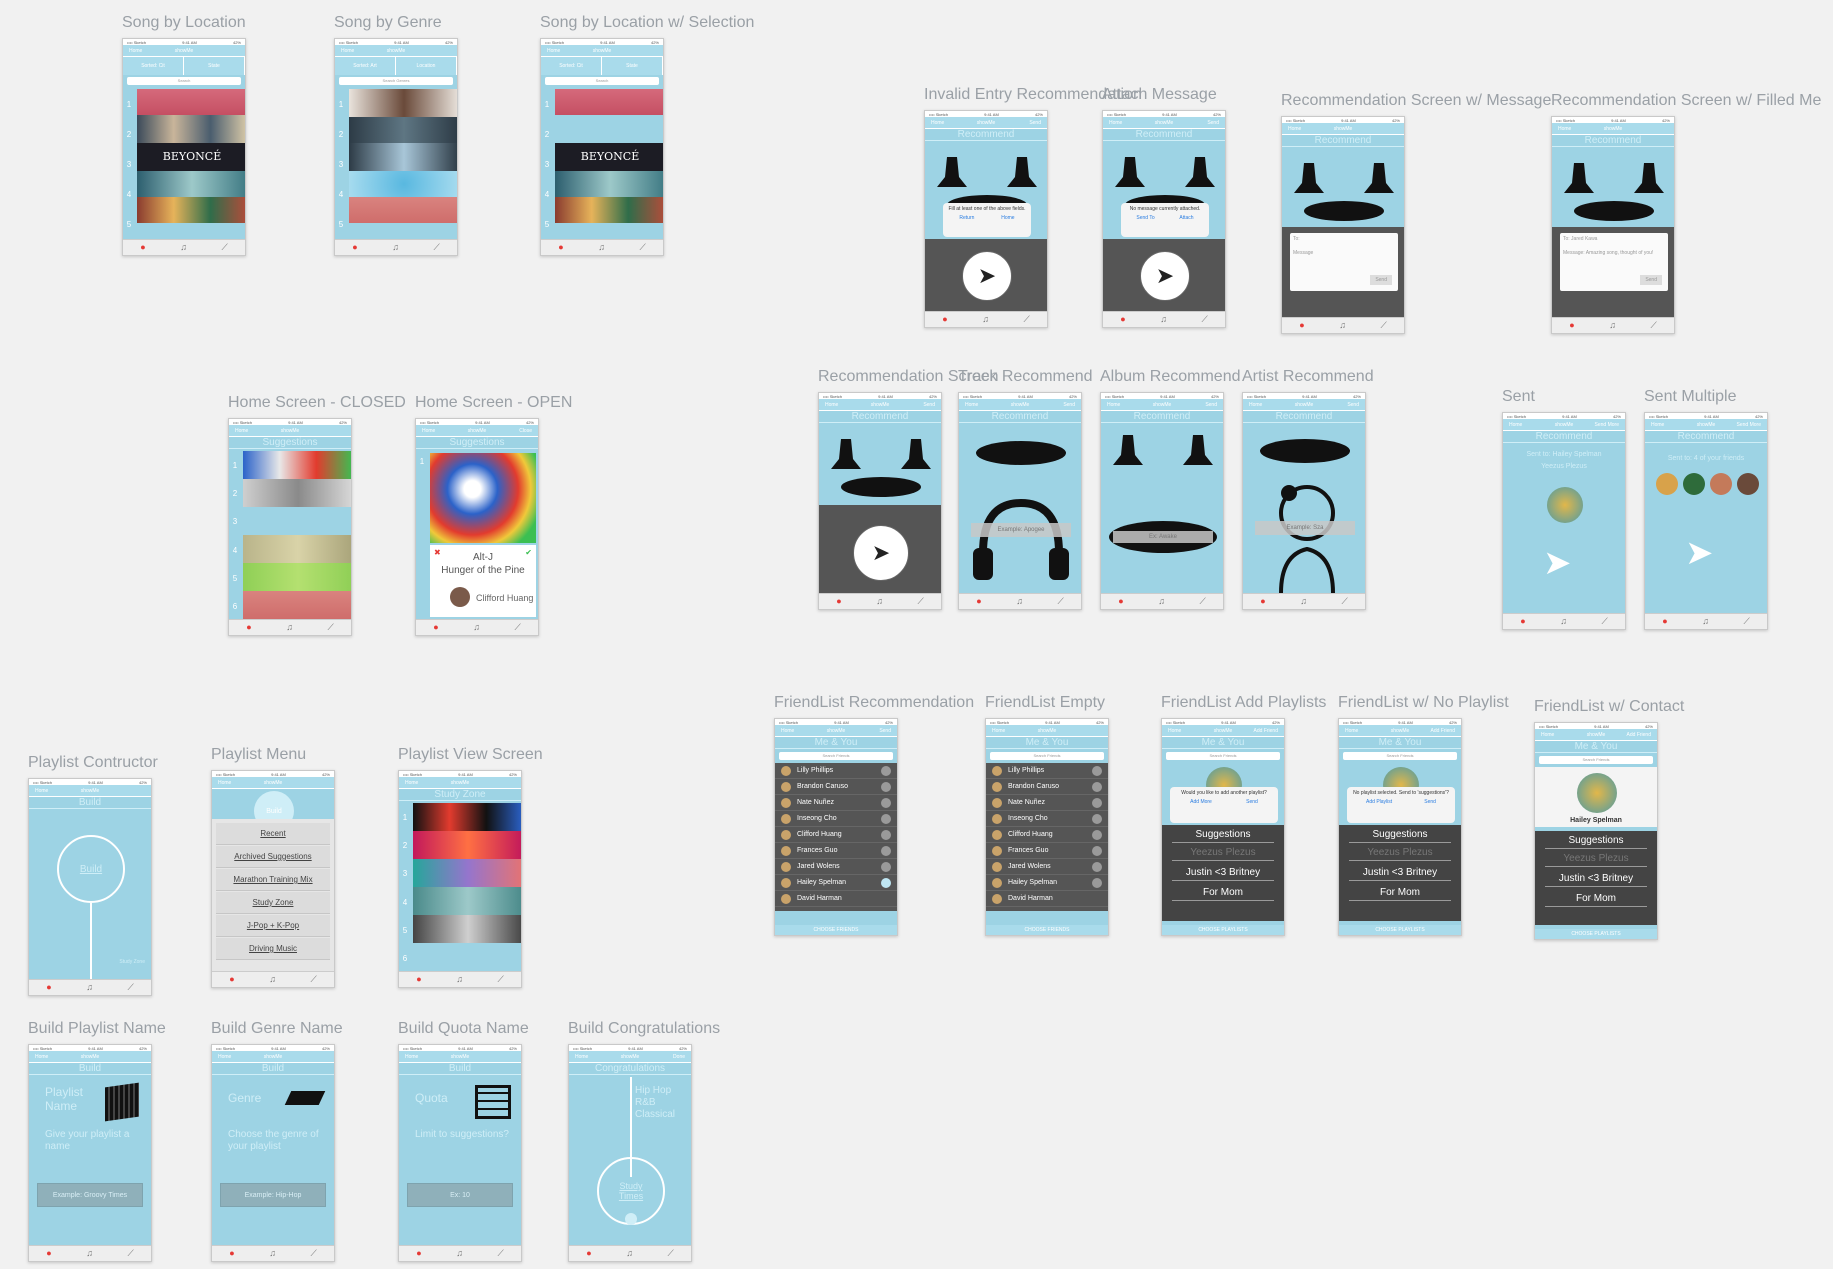  What do you see at coordinates (273, 949) in the screenshot?
I see `menu-item-driving: Driving Music` at bounding box center [273, 949].